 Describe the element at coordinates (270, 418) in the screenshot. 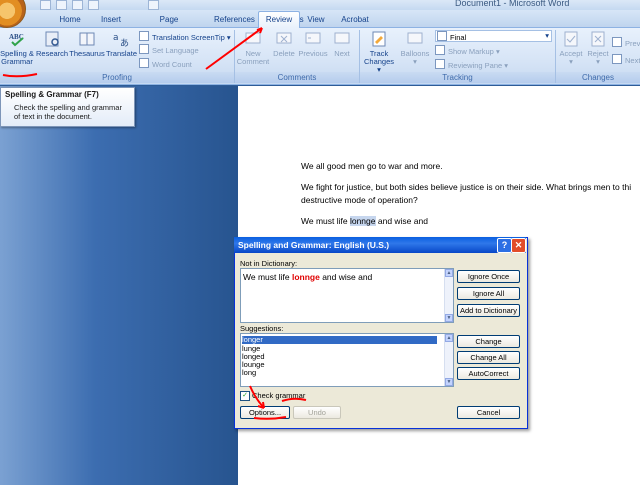

I see `annotation-underline-options` at that location.